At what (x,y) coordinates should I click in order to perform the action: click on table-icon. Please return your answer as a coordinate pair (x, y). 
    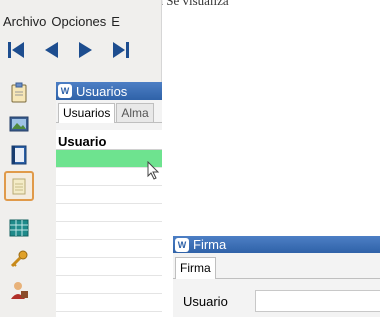
    Looking at the image, I should click on (19, 228).